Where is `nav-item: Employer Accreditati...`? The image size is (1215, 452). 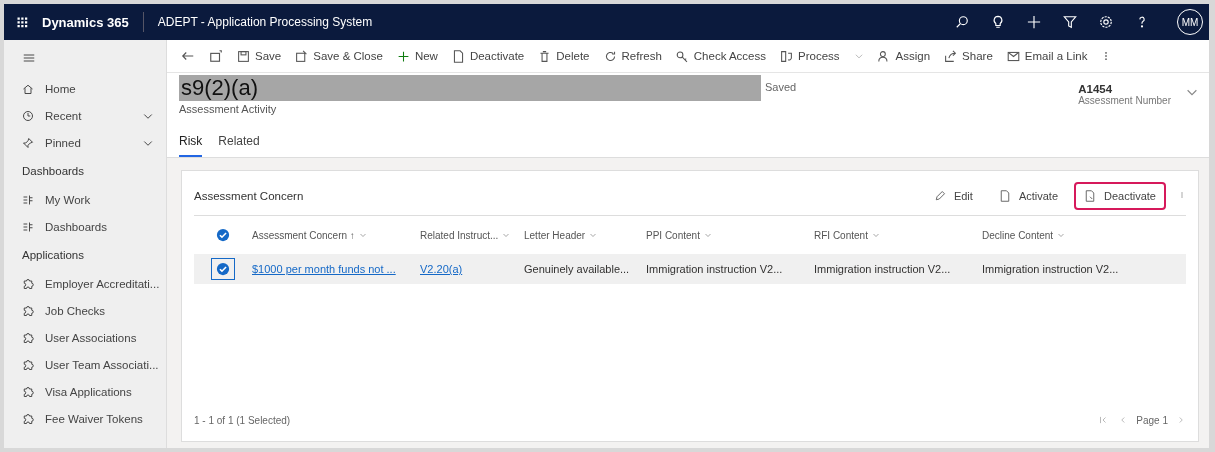 nav-item: Employer Accreditati... is located at coordinates (102, 283).